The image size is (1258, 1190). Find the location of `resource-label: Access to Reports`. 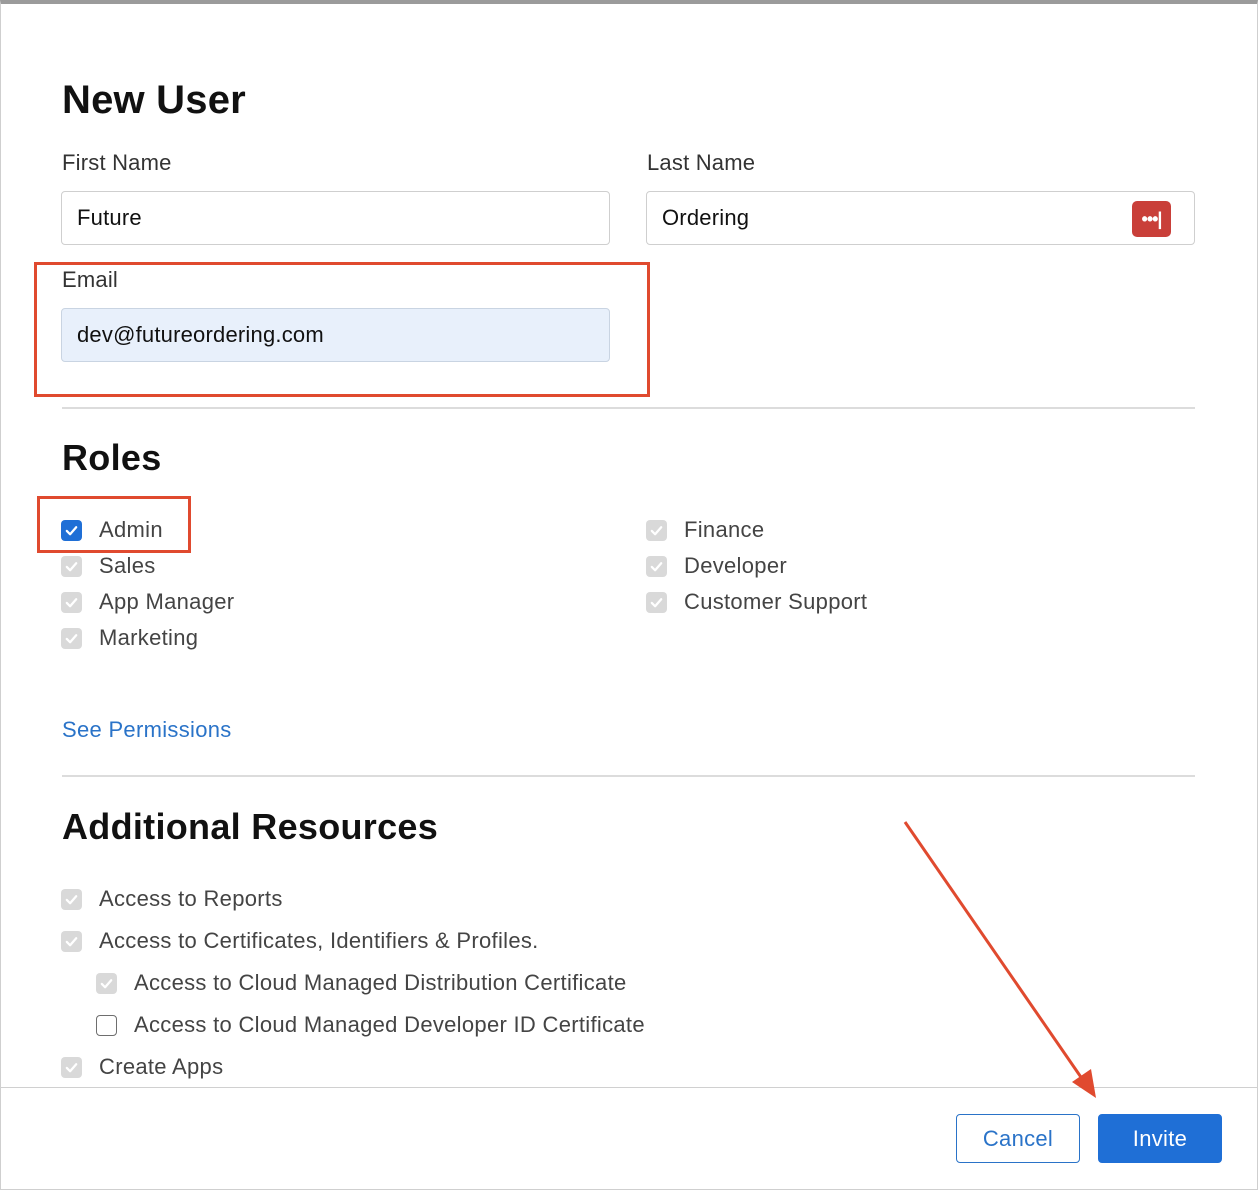

resource-label: Access to Reports is located at coordinates (191, 898).